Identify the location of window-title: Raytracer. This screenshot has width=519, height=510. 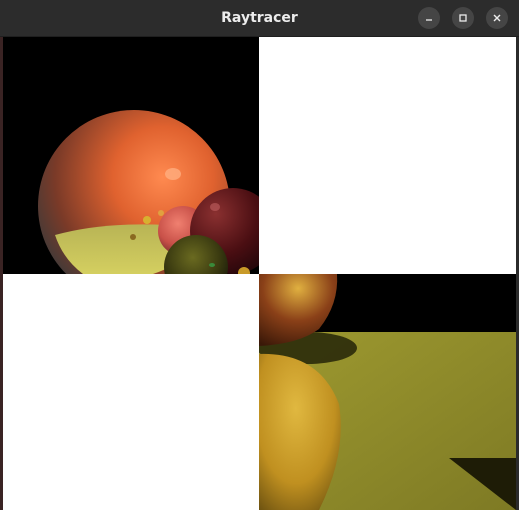
(259, 18).